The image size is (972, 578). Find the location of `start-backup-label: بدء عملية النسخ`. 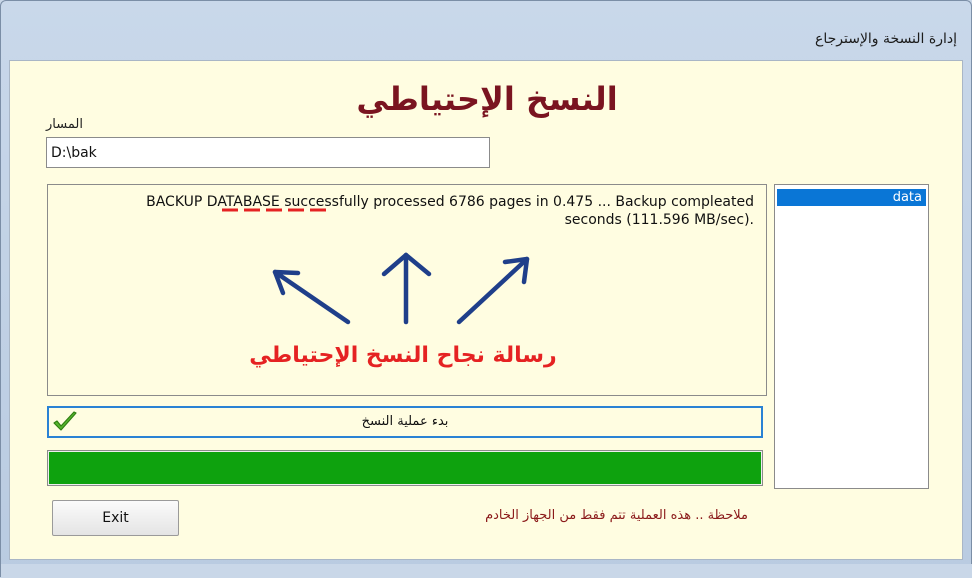

start-backup-label: بدء عملية النسخ is located at coordinates (405, 421).